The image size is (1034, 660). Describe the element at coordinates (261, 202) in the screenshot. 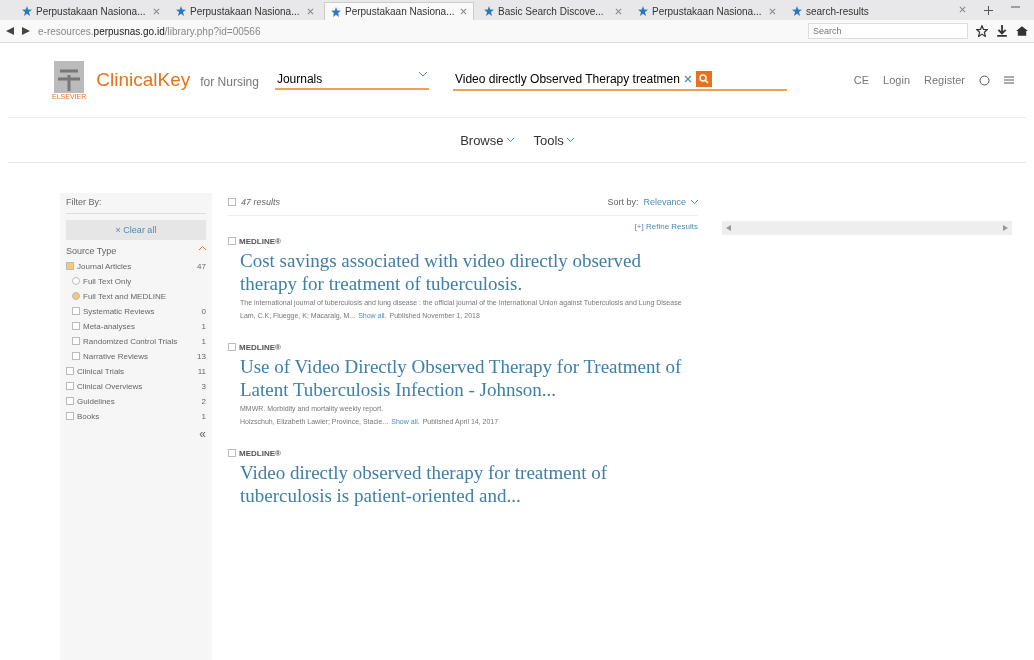

I see `result-count: 47 results` at that location.